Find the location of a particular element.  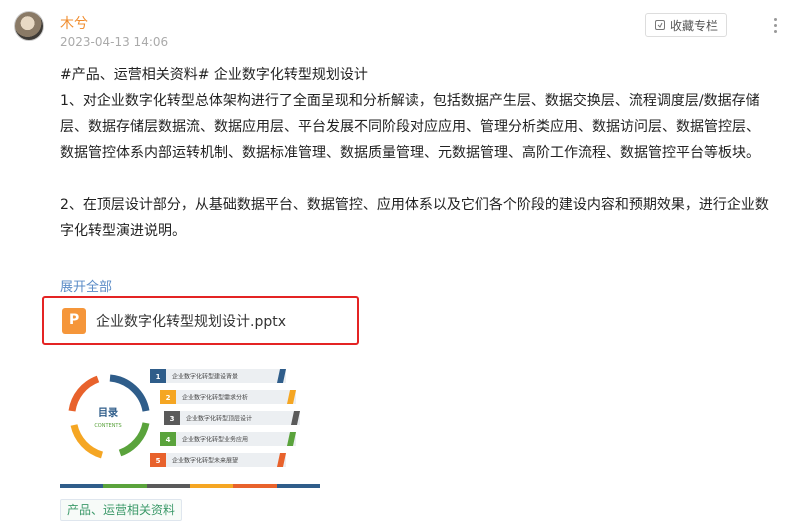

toc-title: 目录 is located at coordinates (108, 413).